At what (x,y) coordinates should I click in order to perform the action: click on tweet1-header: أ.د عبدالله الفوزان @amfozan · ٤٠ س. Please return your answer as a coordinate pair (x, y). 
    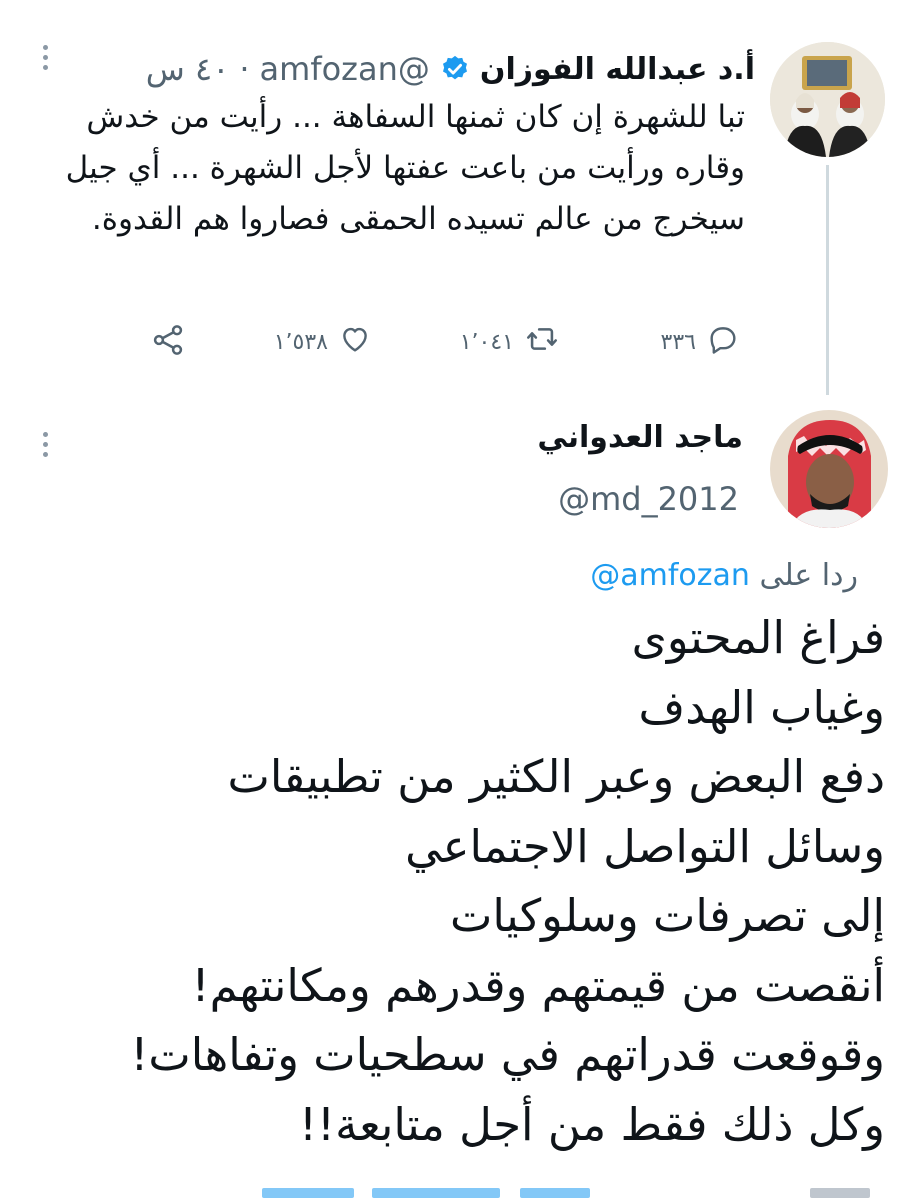
    Looking at the image, I should click on (450, 69).